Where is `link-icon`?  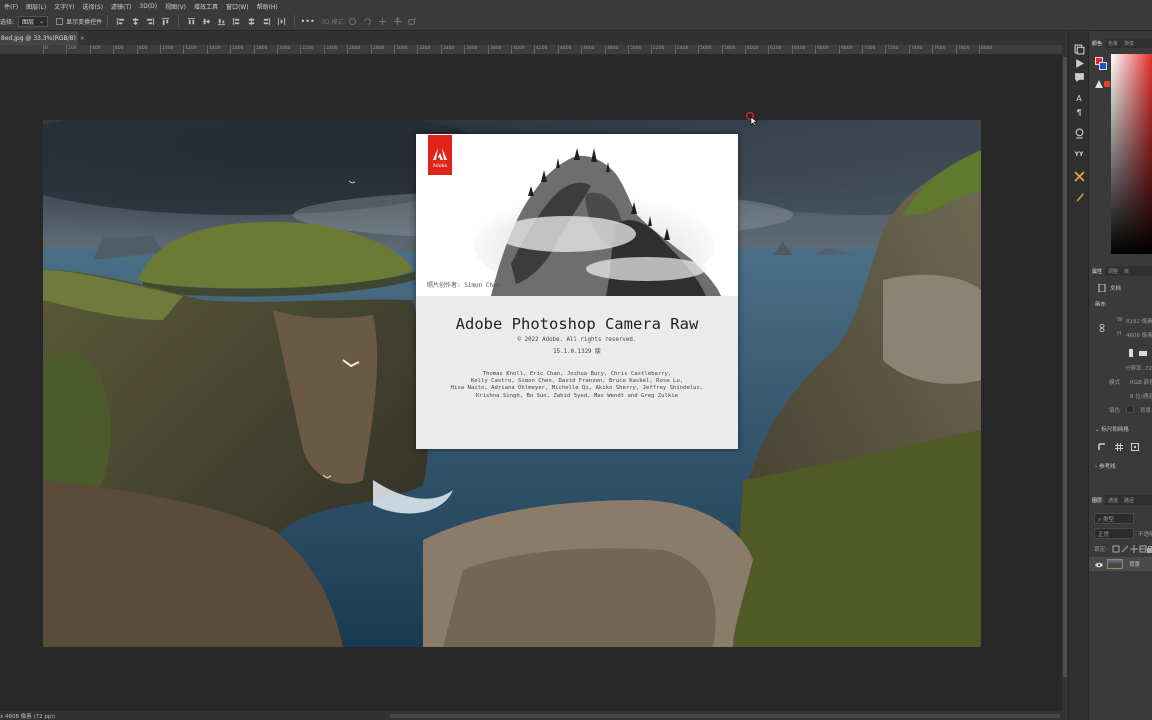
link-icon is located at coordinates (1101, 327).